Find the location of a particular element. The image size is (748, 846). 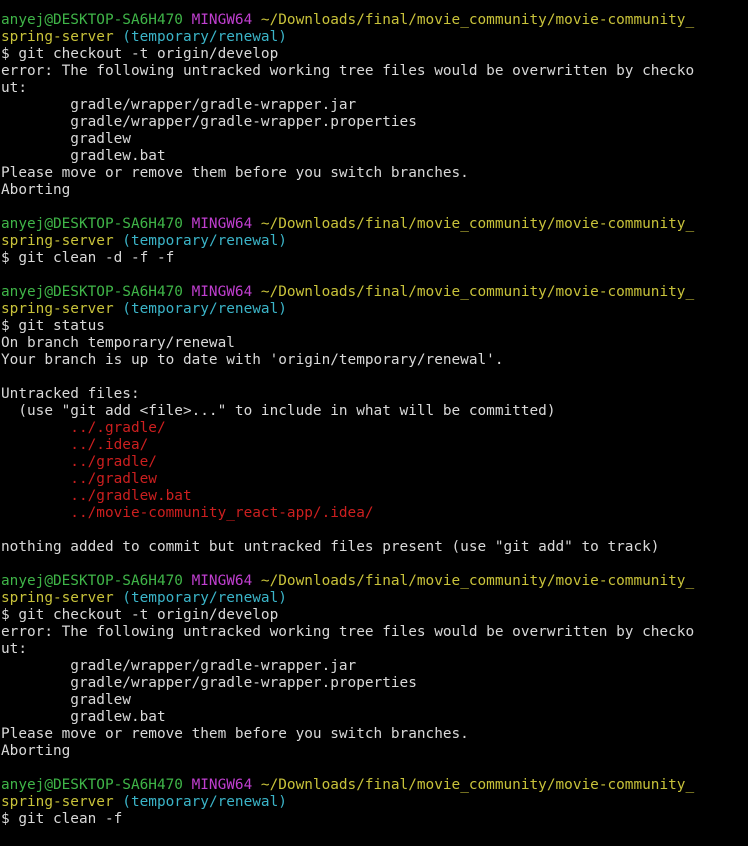

terminal-line: ../movie-community_react-app/.idea/ is located at coordinates (374, 513).